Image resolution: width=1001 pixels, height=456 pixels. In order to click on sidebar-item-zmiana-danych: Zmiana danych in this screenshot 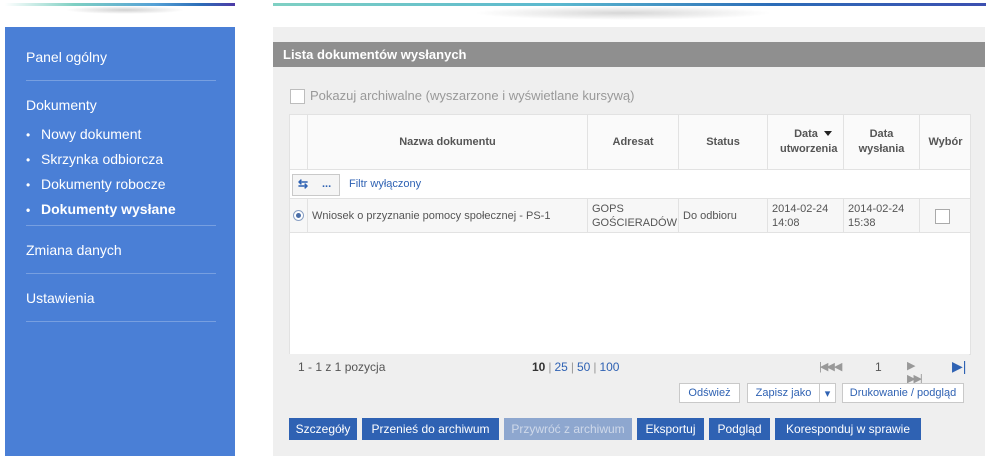, I will do `click(74, 250)`.